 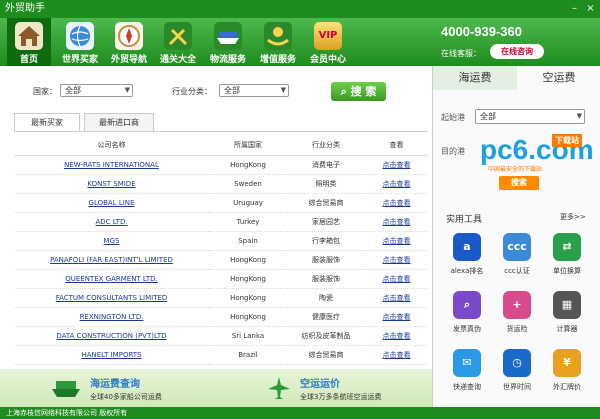 What do you see at coordinates (111, 279) in the screenshot?
I see `company-name: QUEENTEX GARMENT LTD.` at bounding box center [111, 279].